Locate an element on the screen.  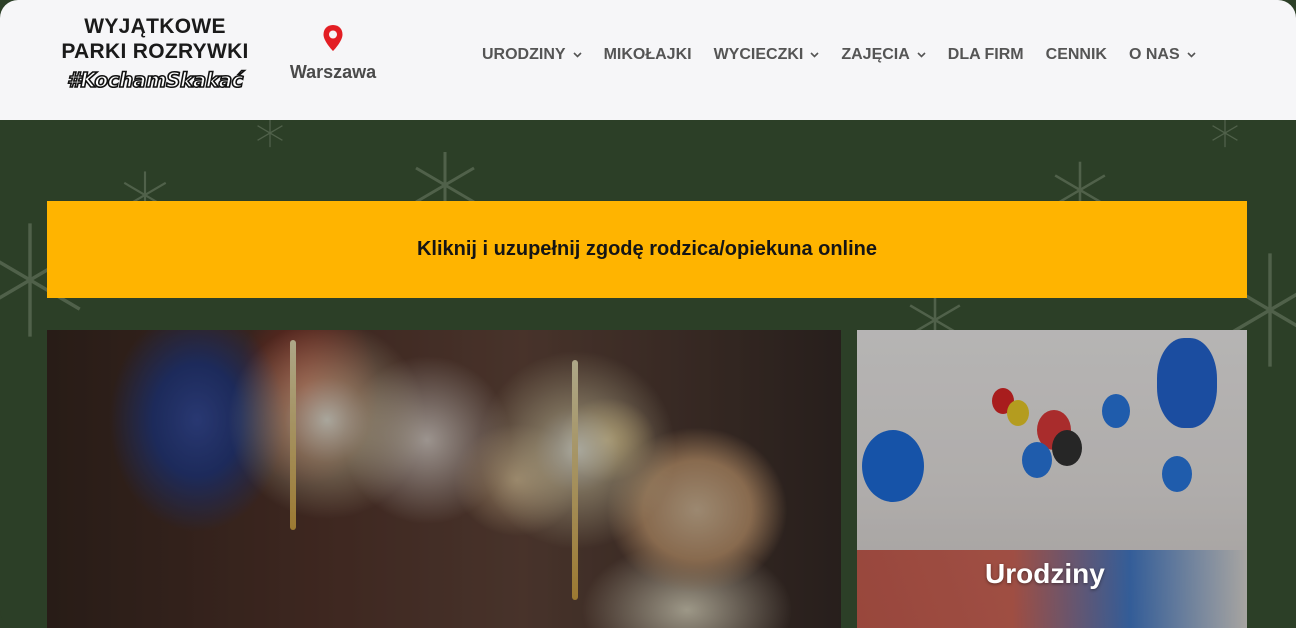
map-pin-icon is located at coordinates (333, 38).